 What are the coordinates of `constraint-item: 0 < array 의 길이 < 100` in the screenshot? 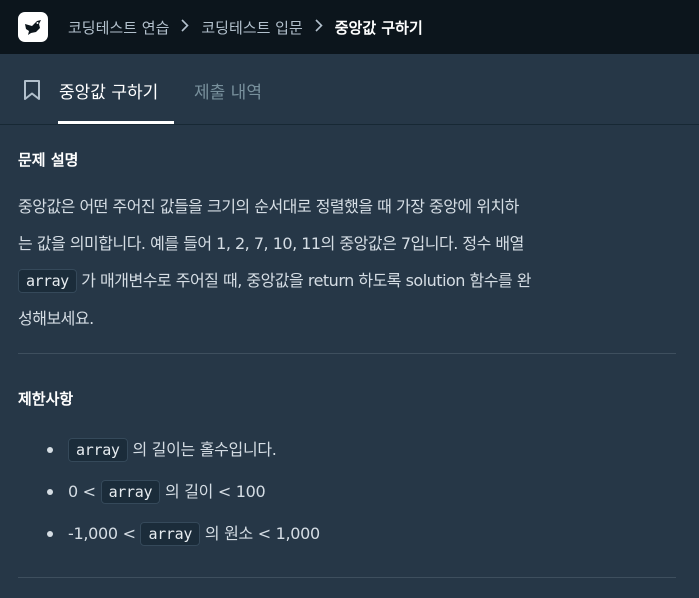 It's located at (347, 492).